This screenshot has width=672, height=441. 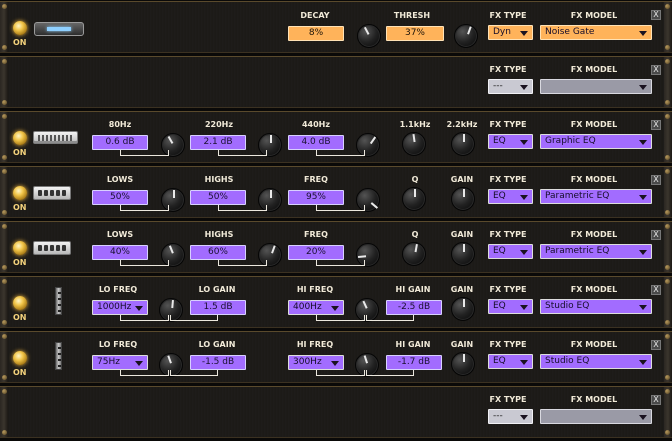 What do you see at coordinates (316, 362) in the screenshot?
I see `hi-freq-select: 300Hz` at bounding box center [316, 362].